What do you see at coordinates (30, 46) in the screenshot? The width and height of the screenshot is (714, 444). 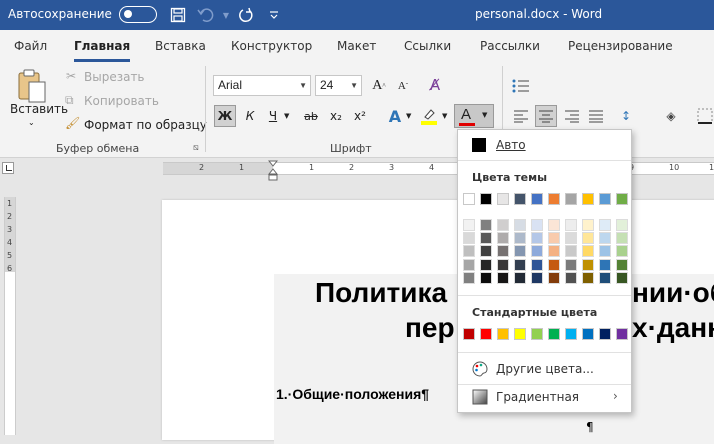 I see `tab-0: Файл` at bounding box center [30, 46].